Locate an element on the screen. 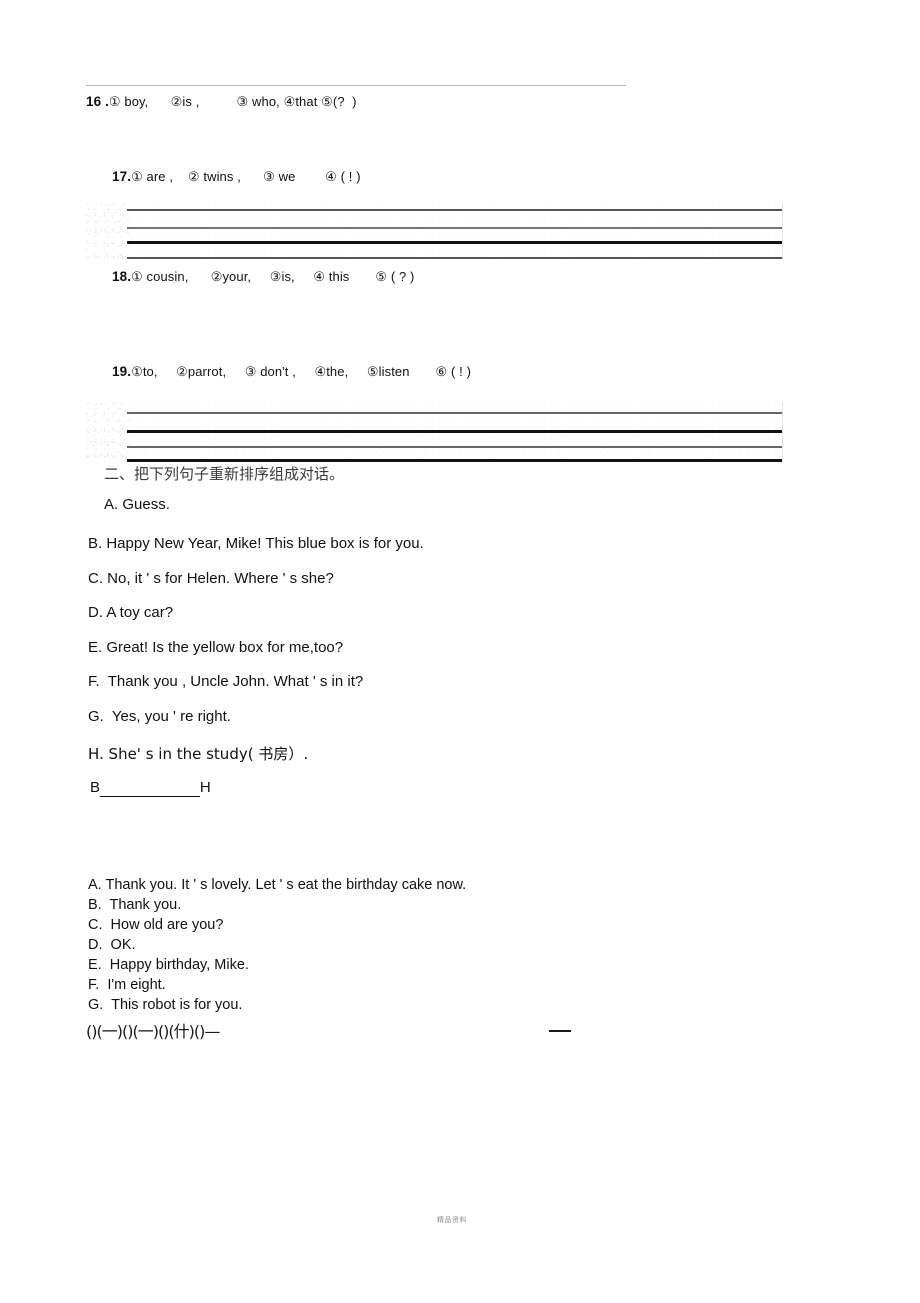 The height and width of the screenshot is (1303, 920). answer-underline is located at coordinates (150, 788).